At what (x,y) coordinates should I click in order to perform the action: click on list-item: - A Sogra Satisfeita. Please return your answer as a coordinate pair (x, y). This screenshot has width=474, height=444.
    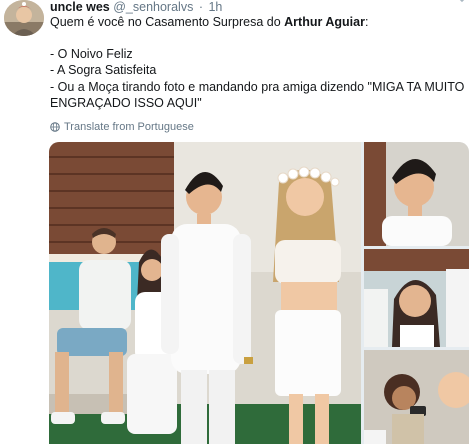
    Looking at the image, I should click on (103, 70).